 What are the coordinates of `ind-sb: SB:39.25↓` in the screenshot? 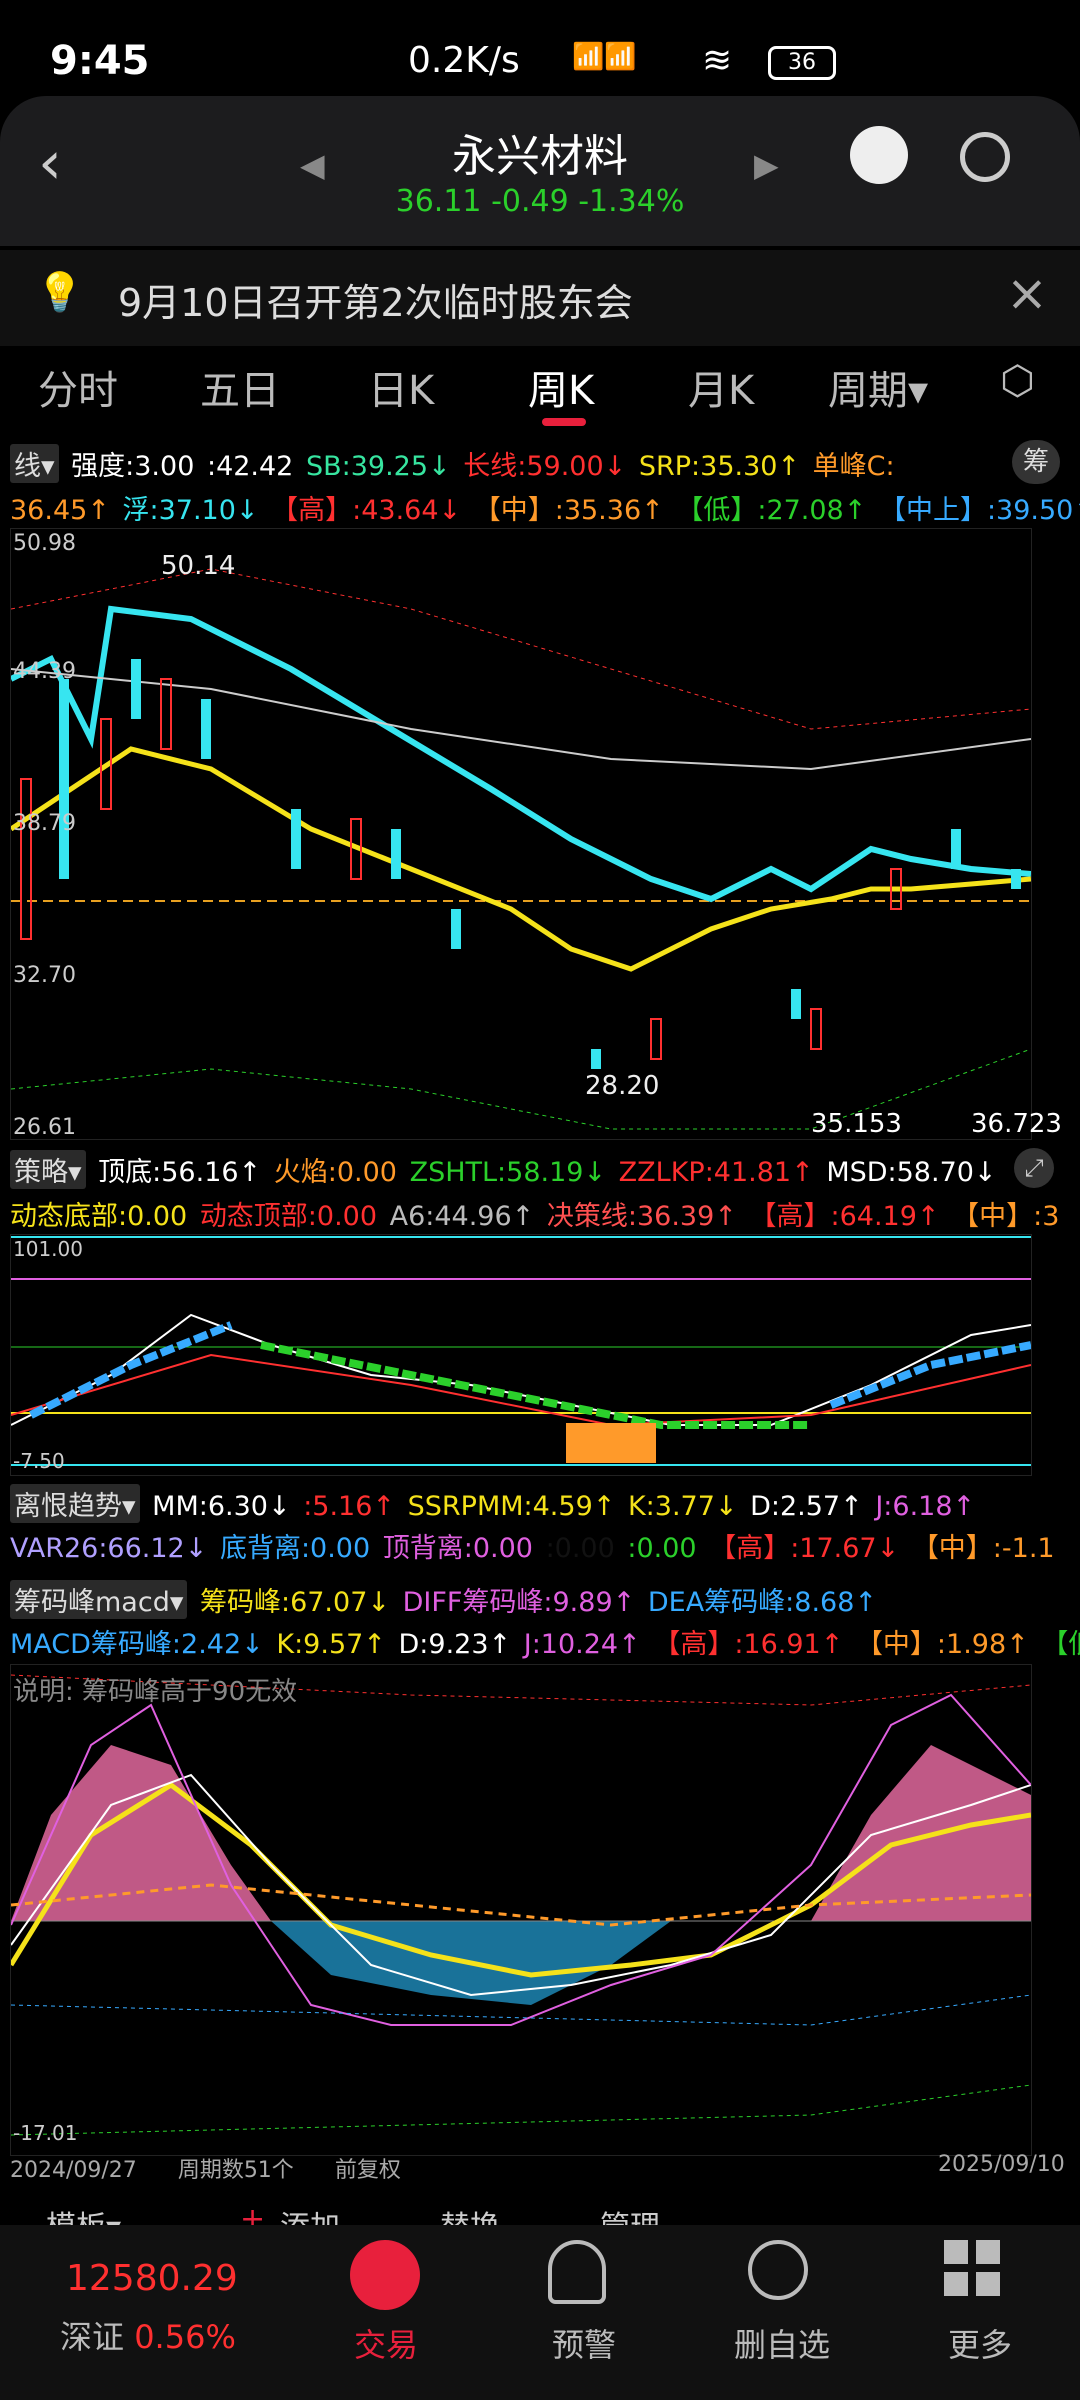 It's located at (378, 466).